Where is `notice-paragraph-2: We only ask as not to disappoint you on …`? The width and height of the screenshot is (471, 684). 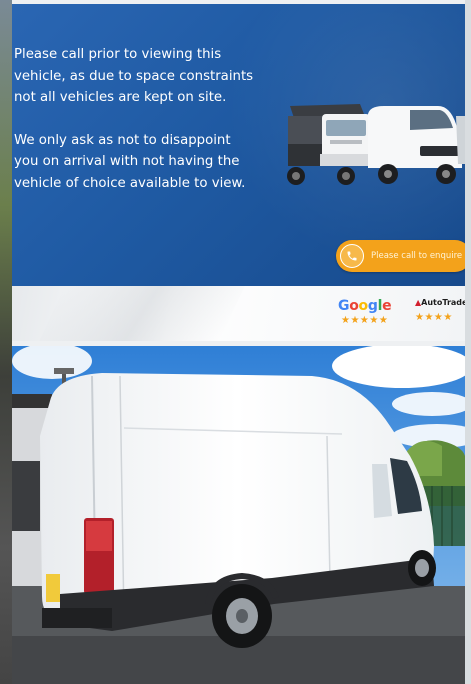 notice-paragraph-2: We only ask as not to disappoint you on … is located at coordinates (130, 161).